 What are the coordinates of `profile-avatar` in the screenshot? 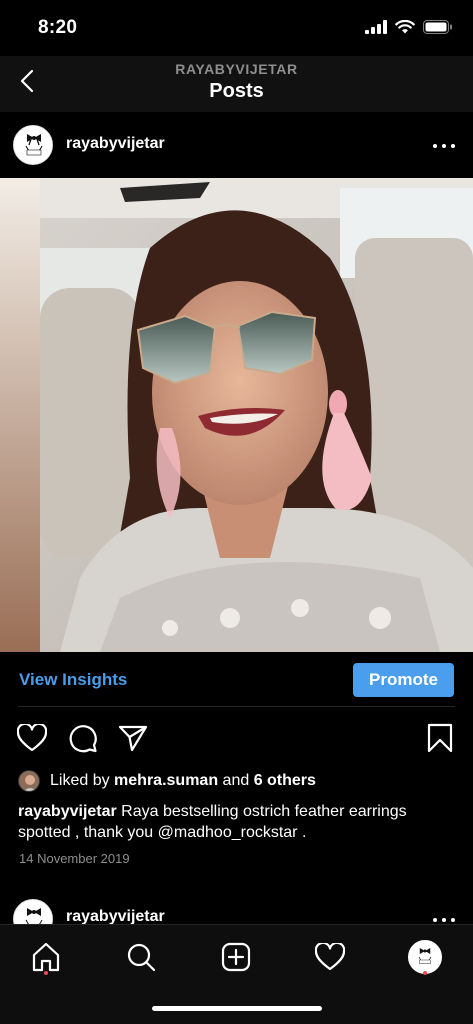 It's located at (425, 957).